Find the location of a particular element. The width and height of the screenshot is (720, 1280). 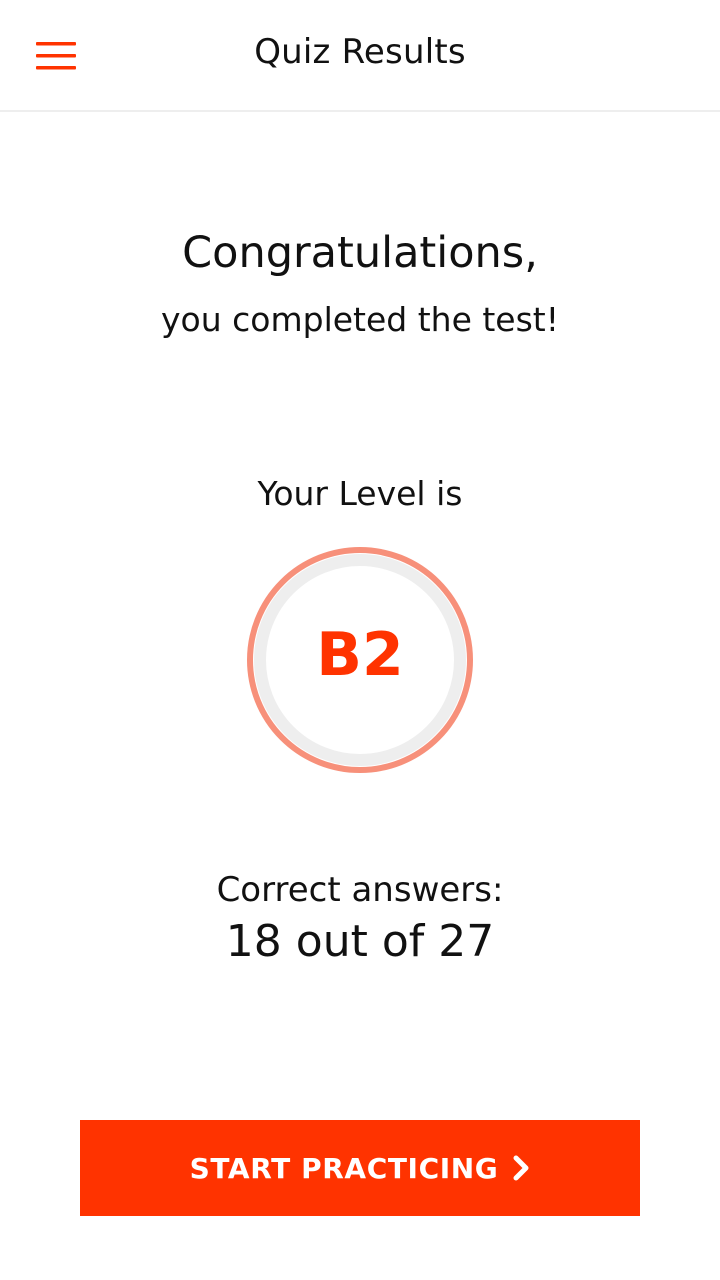

chevron-right-icon is located at coordinates (521, 1168).